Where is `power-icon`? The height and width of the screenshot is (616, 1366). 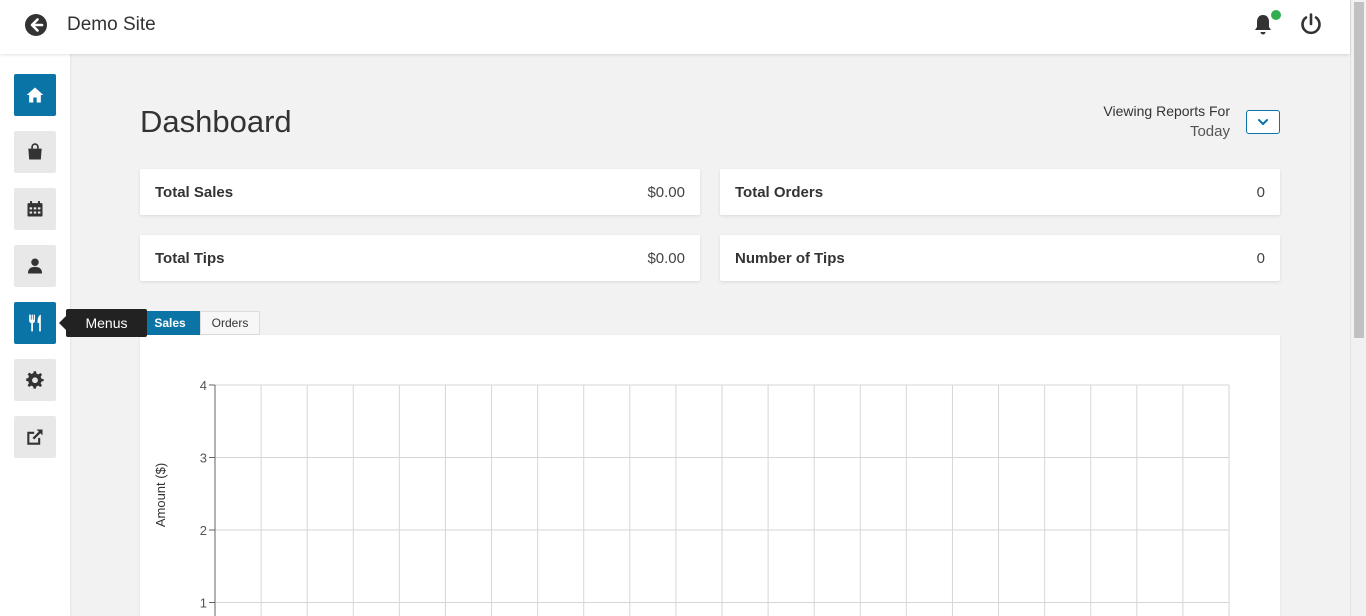
power-icon is located at coordinates (1311, 24).